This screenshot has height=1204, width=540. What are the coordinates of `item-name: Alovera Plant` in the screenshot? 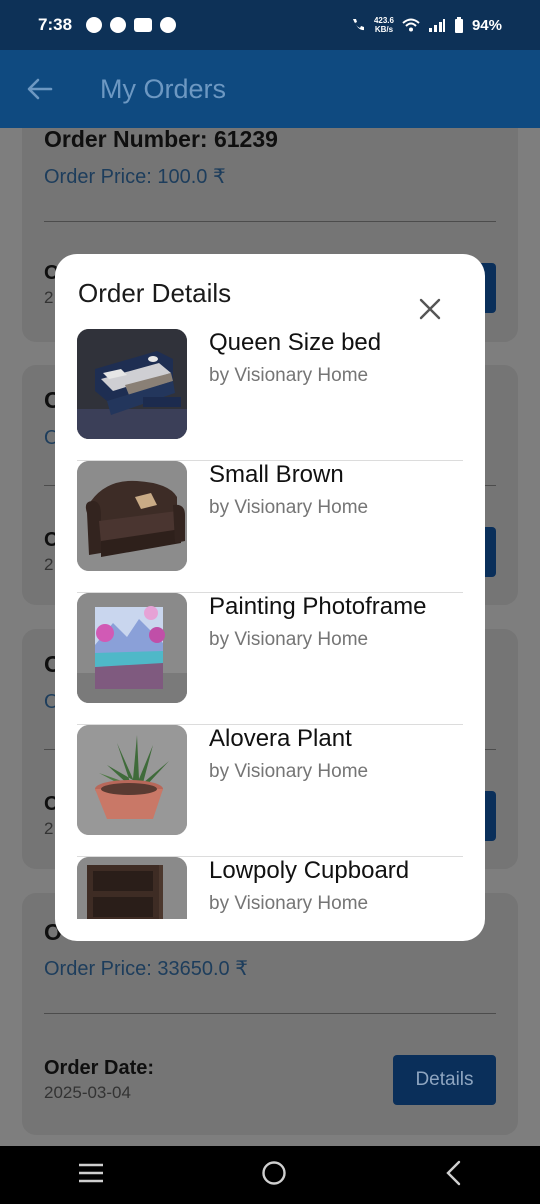 It's located at (280, 738).